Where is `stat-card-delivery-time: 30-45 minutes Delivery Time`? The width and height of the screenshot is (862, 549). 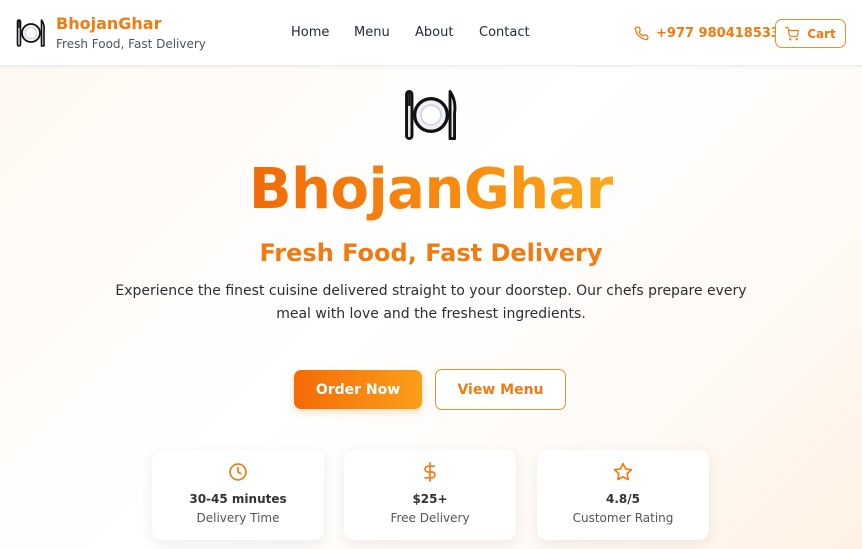
stat-card-delivery-time: 30-45 minutes Delivery Time is located at coordinates (238, 495).